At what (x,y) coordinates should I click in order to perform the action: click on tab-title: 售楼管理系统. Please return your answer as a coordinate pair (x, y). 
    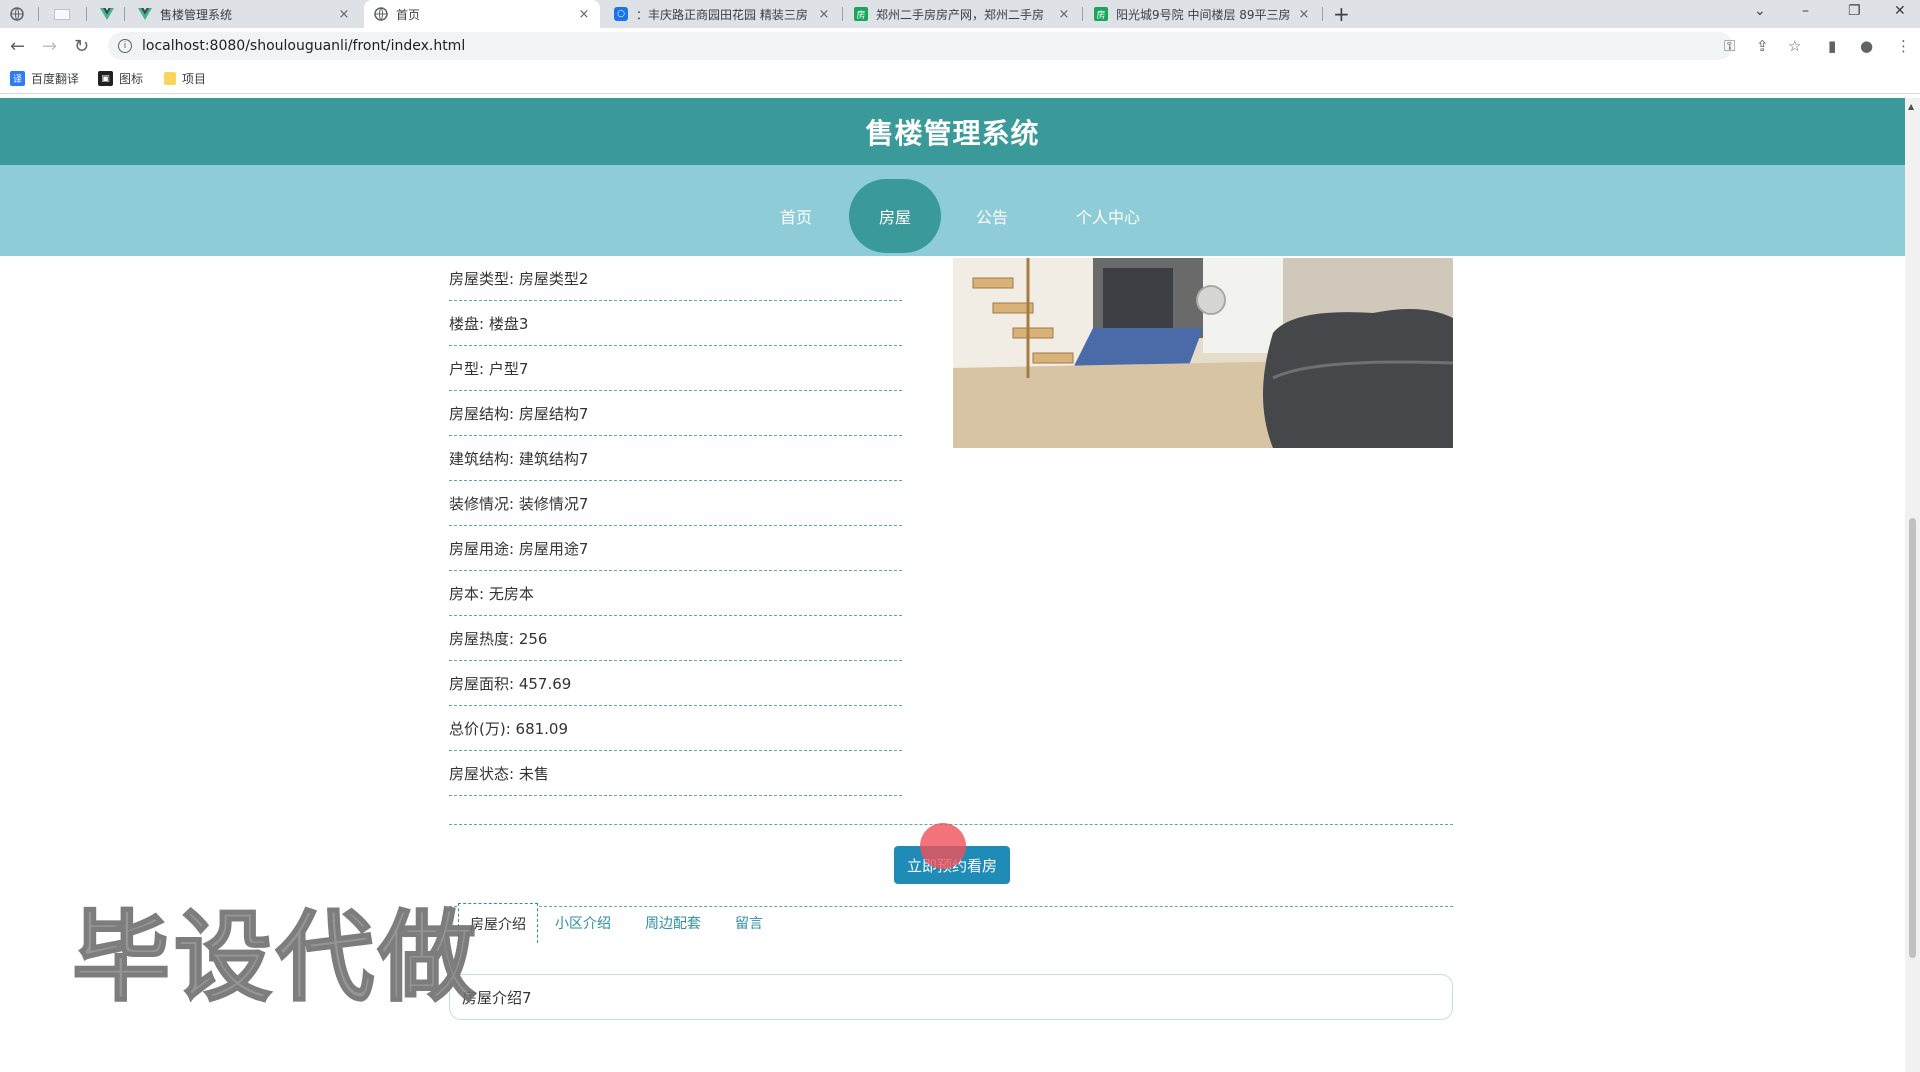
    Looking at the image, I should click on (196, 14).